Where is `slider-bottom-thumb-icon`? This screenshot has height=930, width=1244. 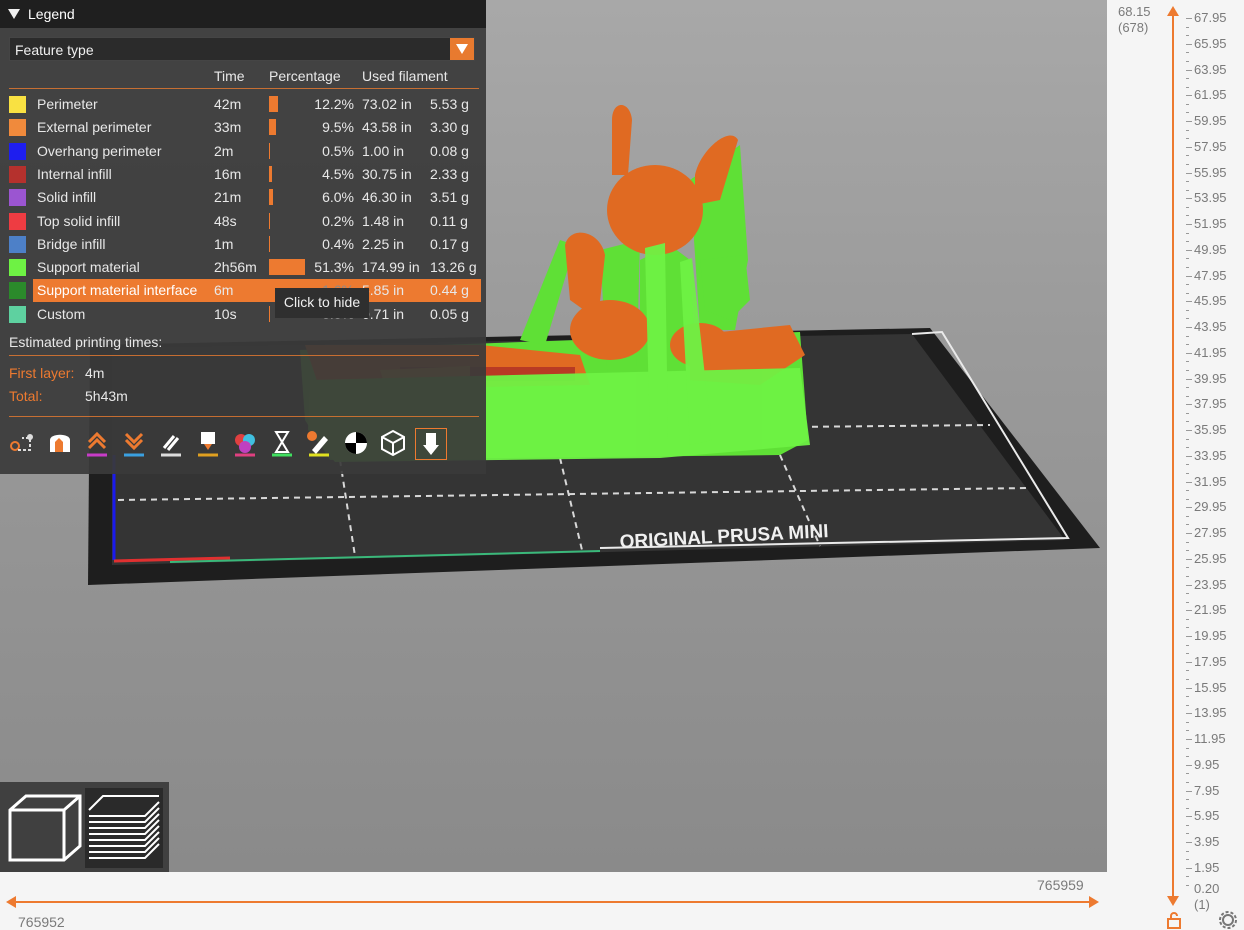
slider-bottom-thumb-icon is located at coordinates (1173, 901).